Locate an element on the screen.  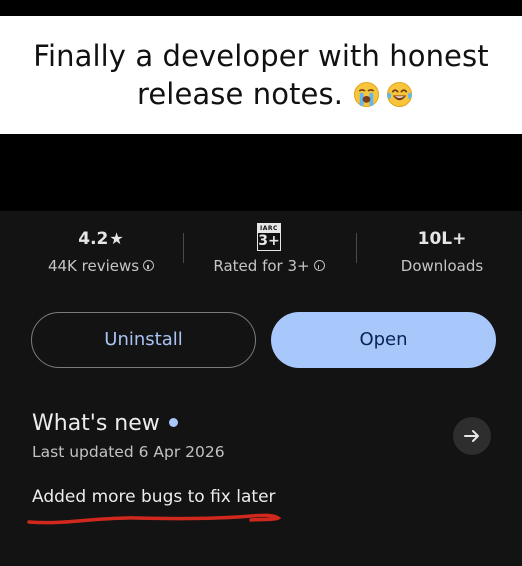
caption-text: release notes. is located at coordinates (240, 94).